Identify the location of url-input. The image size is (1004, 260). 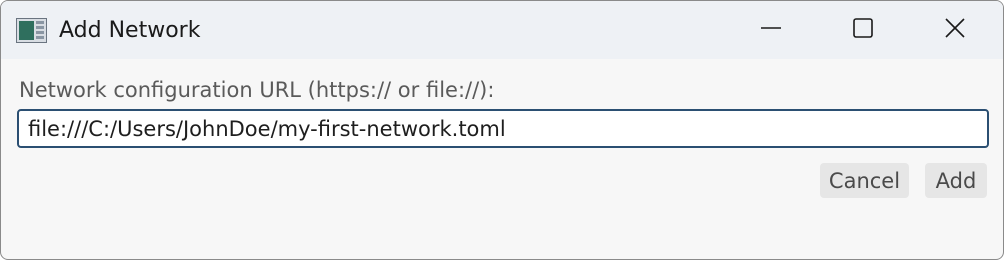
(503, 128).